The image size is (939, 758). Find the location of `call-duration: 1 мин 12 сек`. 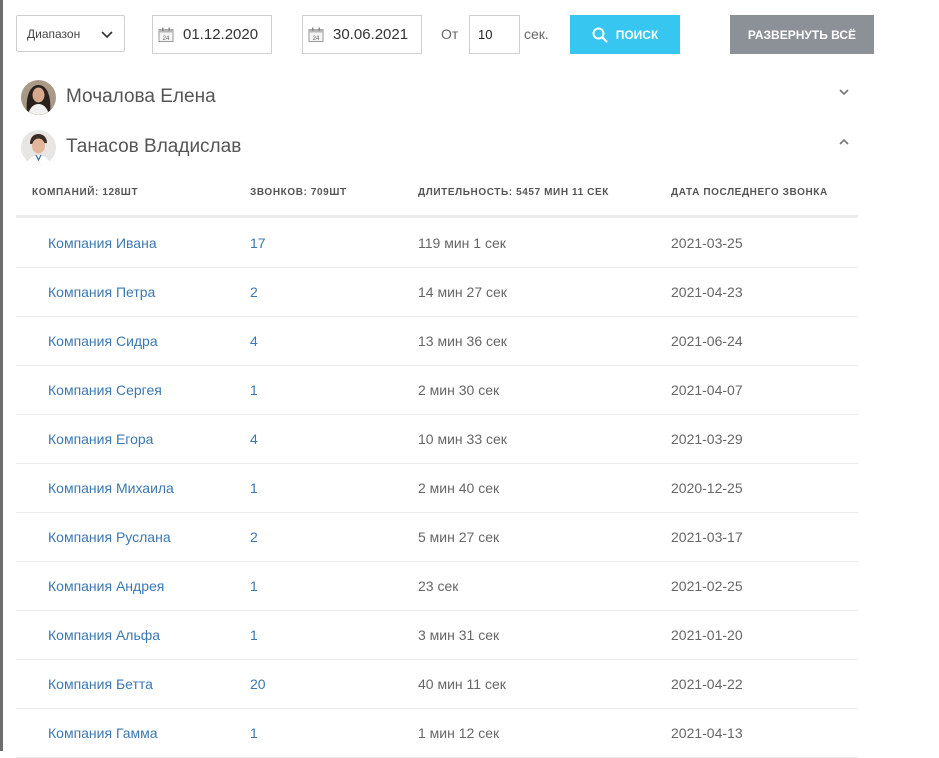

call-duration: 1 мин 12 сек is located at coordinates (459, 733).